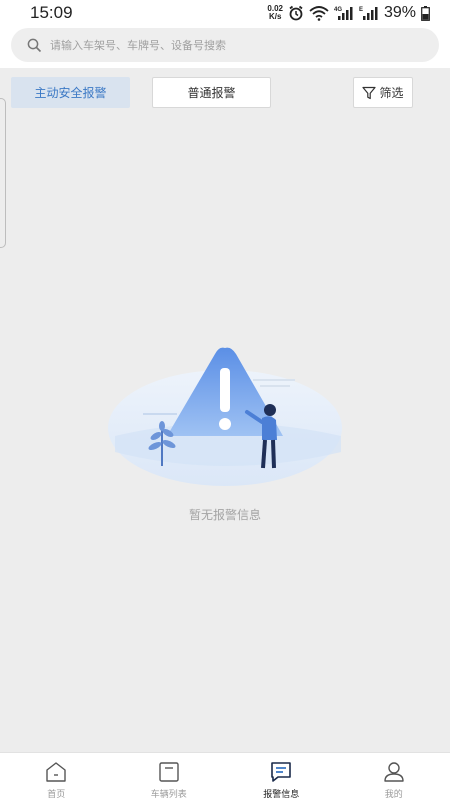 The image size is (450, 800). What do you see at coordinates (3, 173) in the screenshot?
I see `side-drawer-handle` at bounding box center [3, 173].